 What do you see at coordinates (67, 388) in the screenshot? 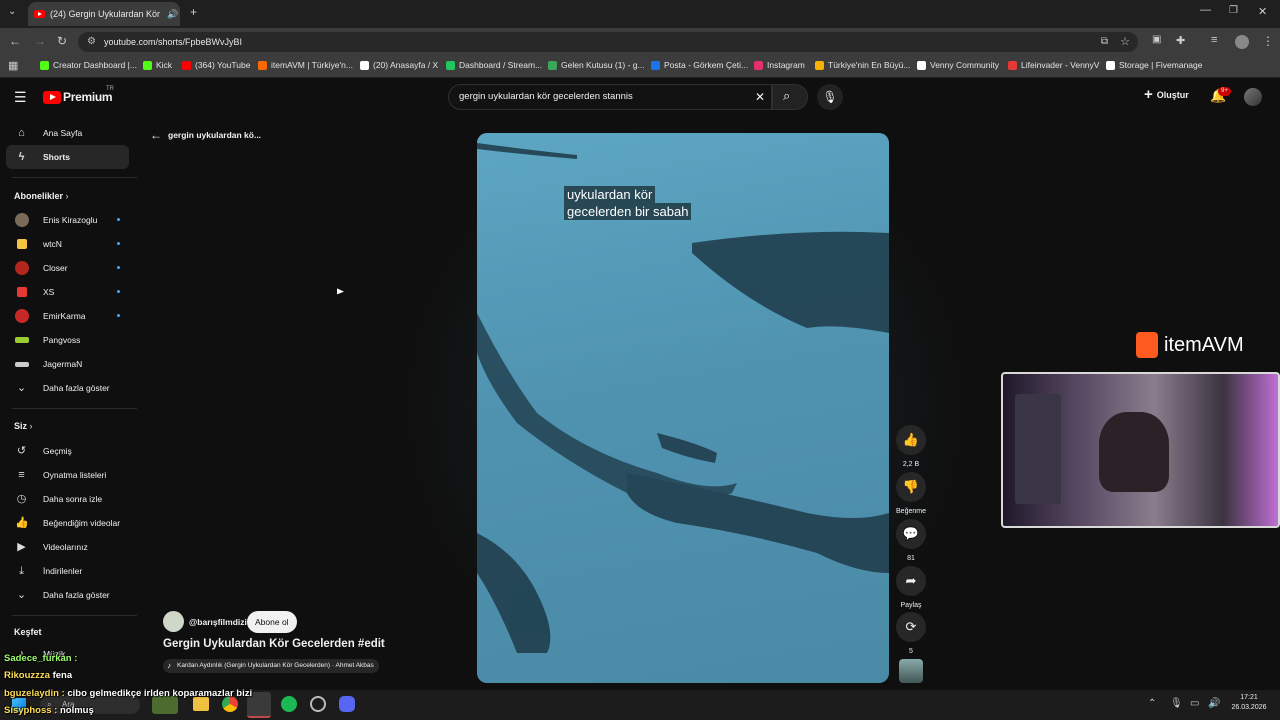
I see `sidebar-show-more-subs: ⌄ Daha fazla göster` at bounding box center [67, 388].